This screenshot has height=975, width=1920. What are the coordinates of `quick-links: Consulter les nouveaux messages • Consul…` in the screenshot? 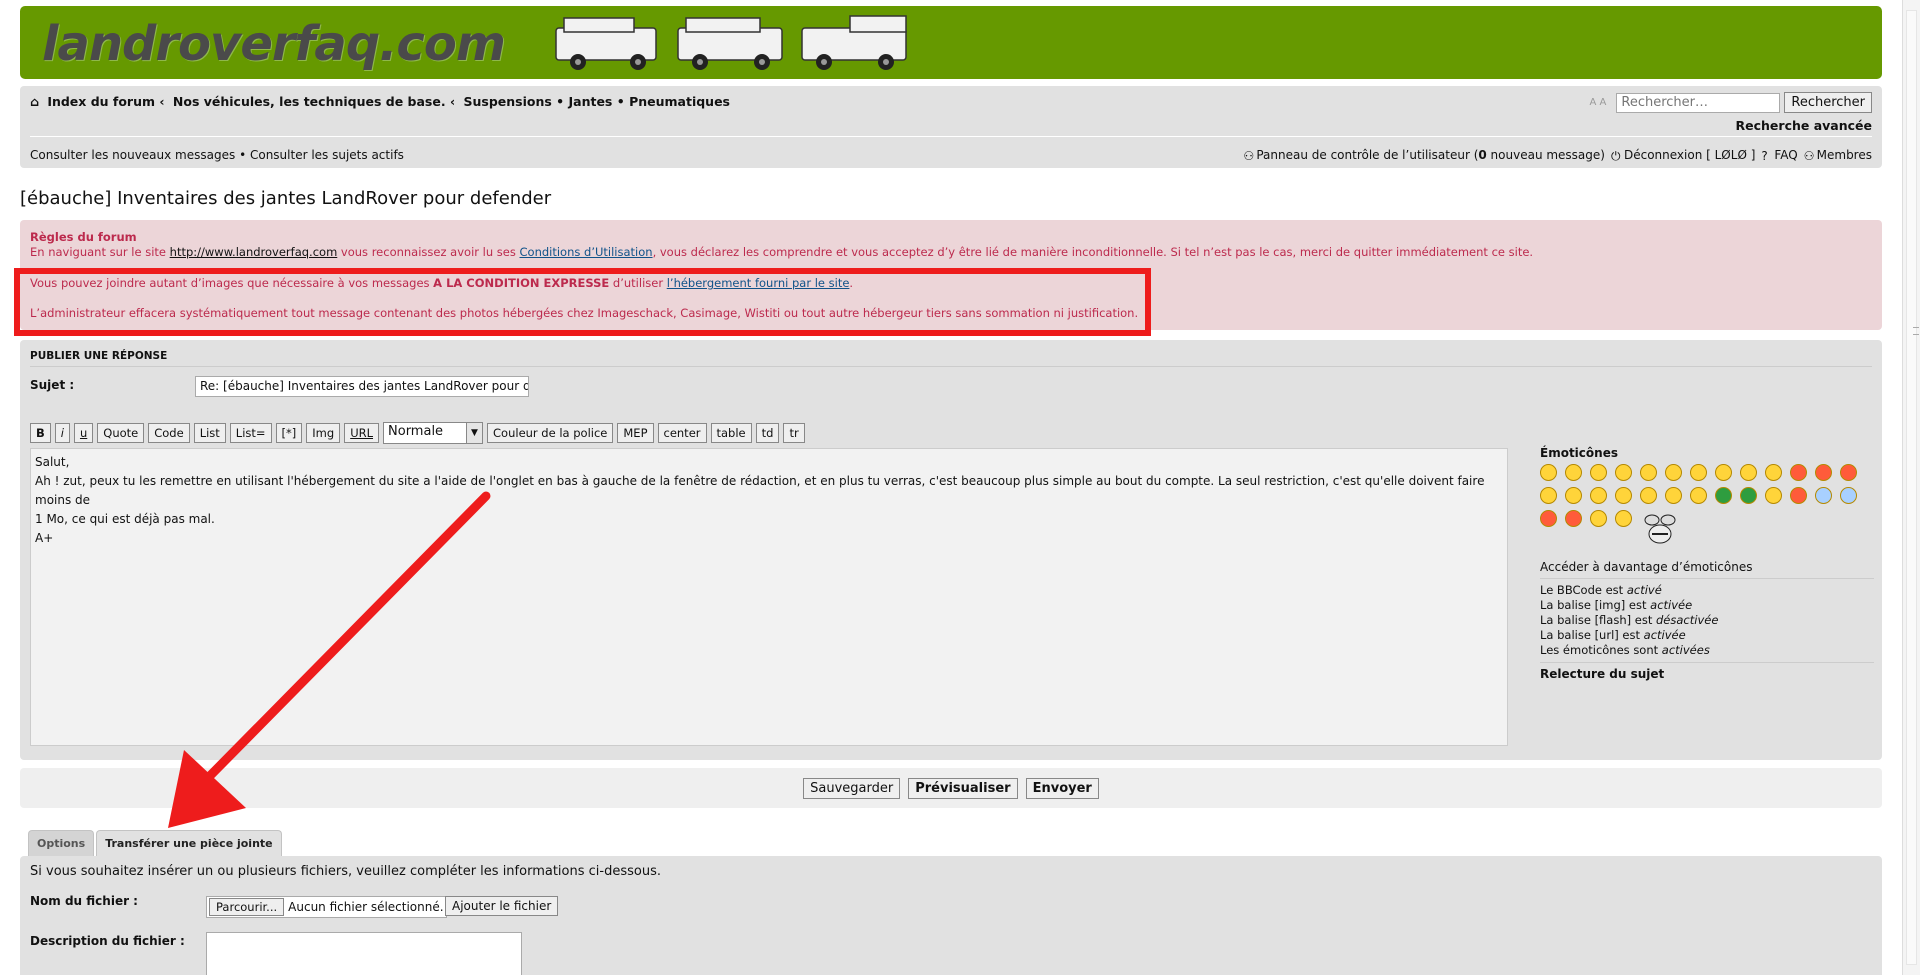 It's located at (217, 155).